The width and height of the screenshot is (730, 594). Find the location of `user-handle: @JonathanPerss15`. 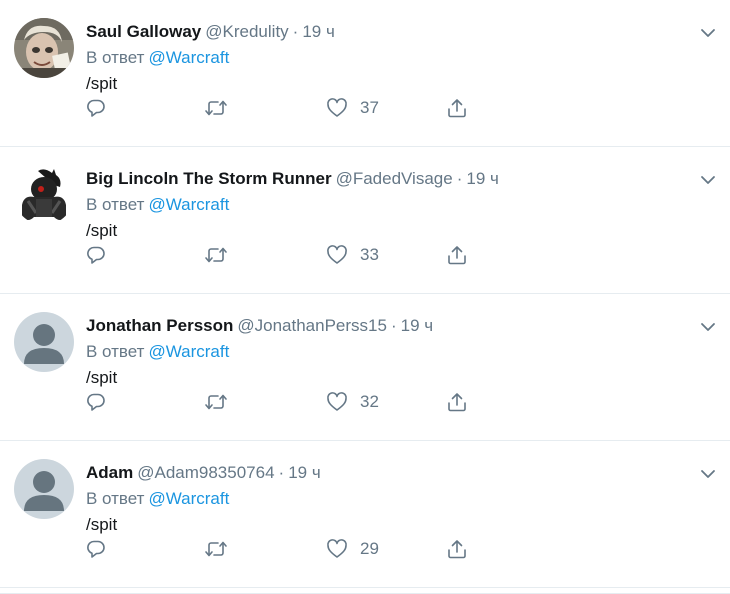

user-handle: @JonathanPerss15 is located at coordinates (312, 325).